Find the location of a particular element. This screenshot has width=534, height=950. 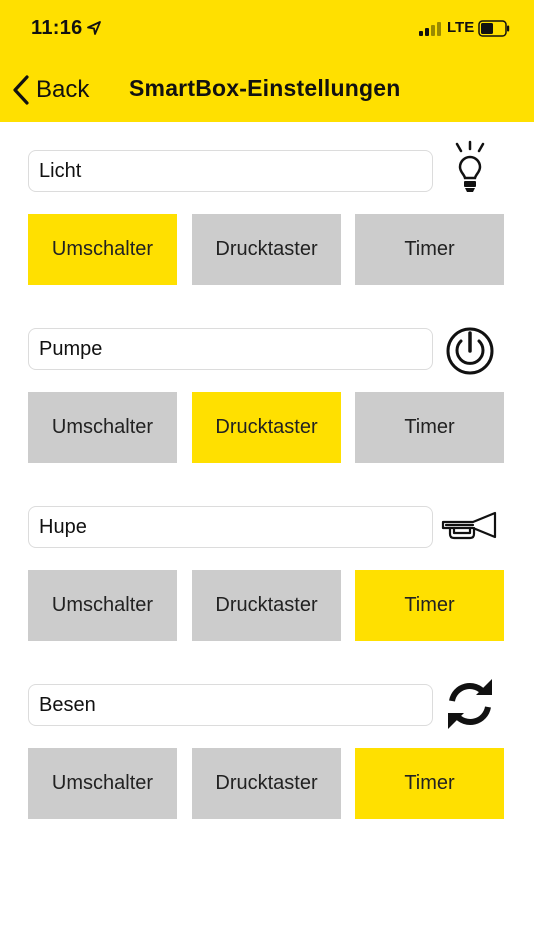

back-label: Back is located at coordinates (63, 89).